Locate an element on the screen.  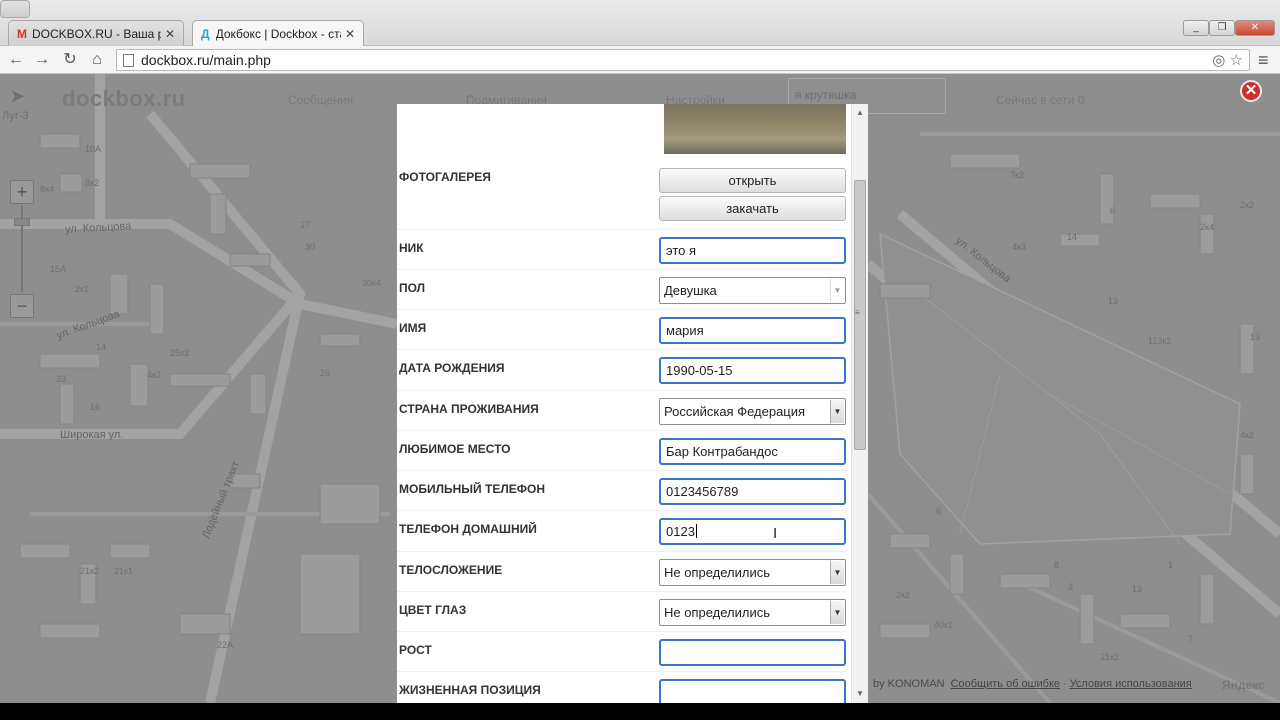
favorite-place-input: Бар Контрабандос is located at coordinates (752, 451).